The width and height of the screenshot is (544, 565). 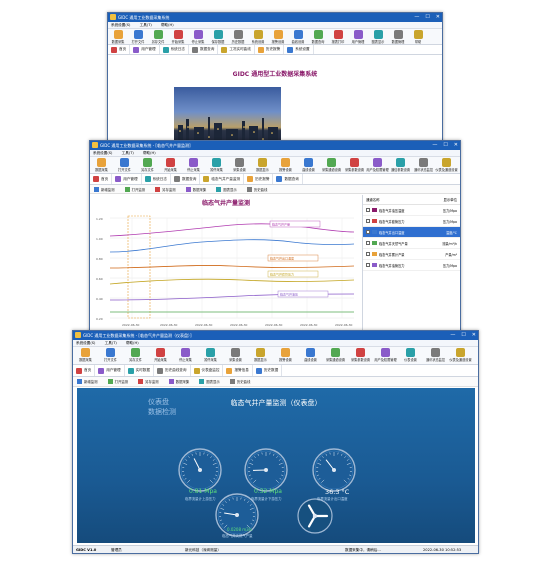 I want to click on toolbar-button-5: 保存数据, so click(x=218, y=36).